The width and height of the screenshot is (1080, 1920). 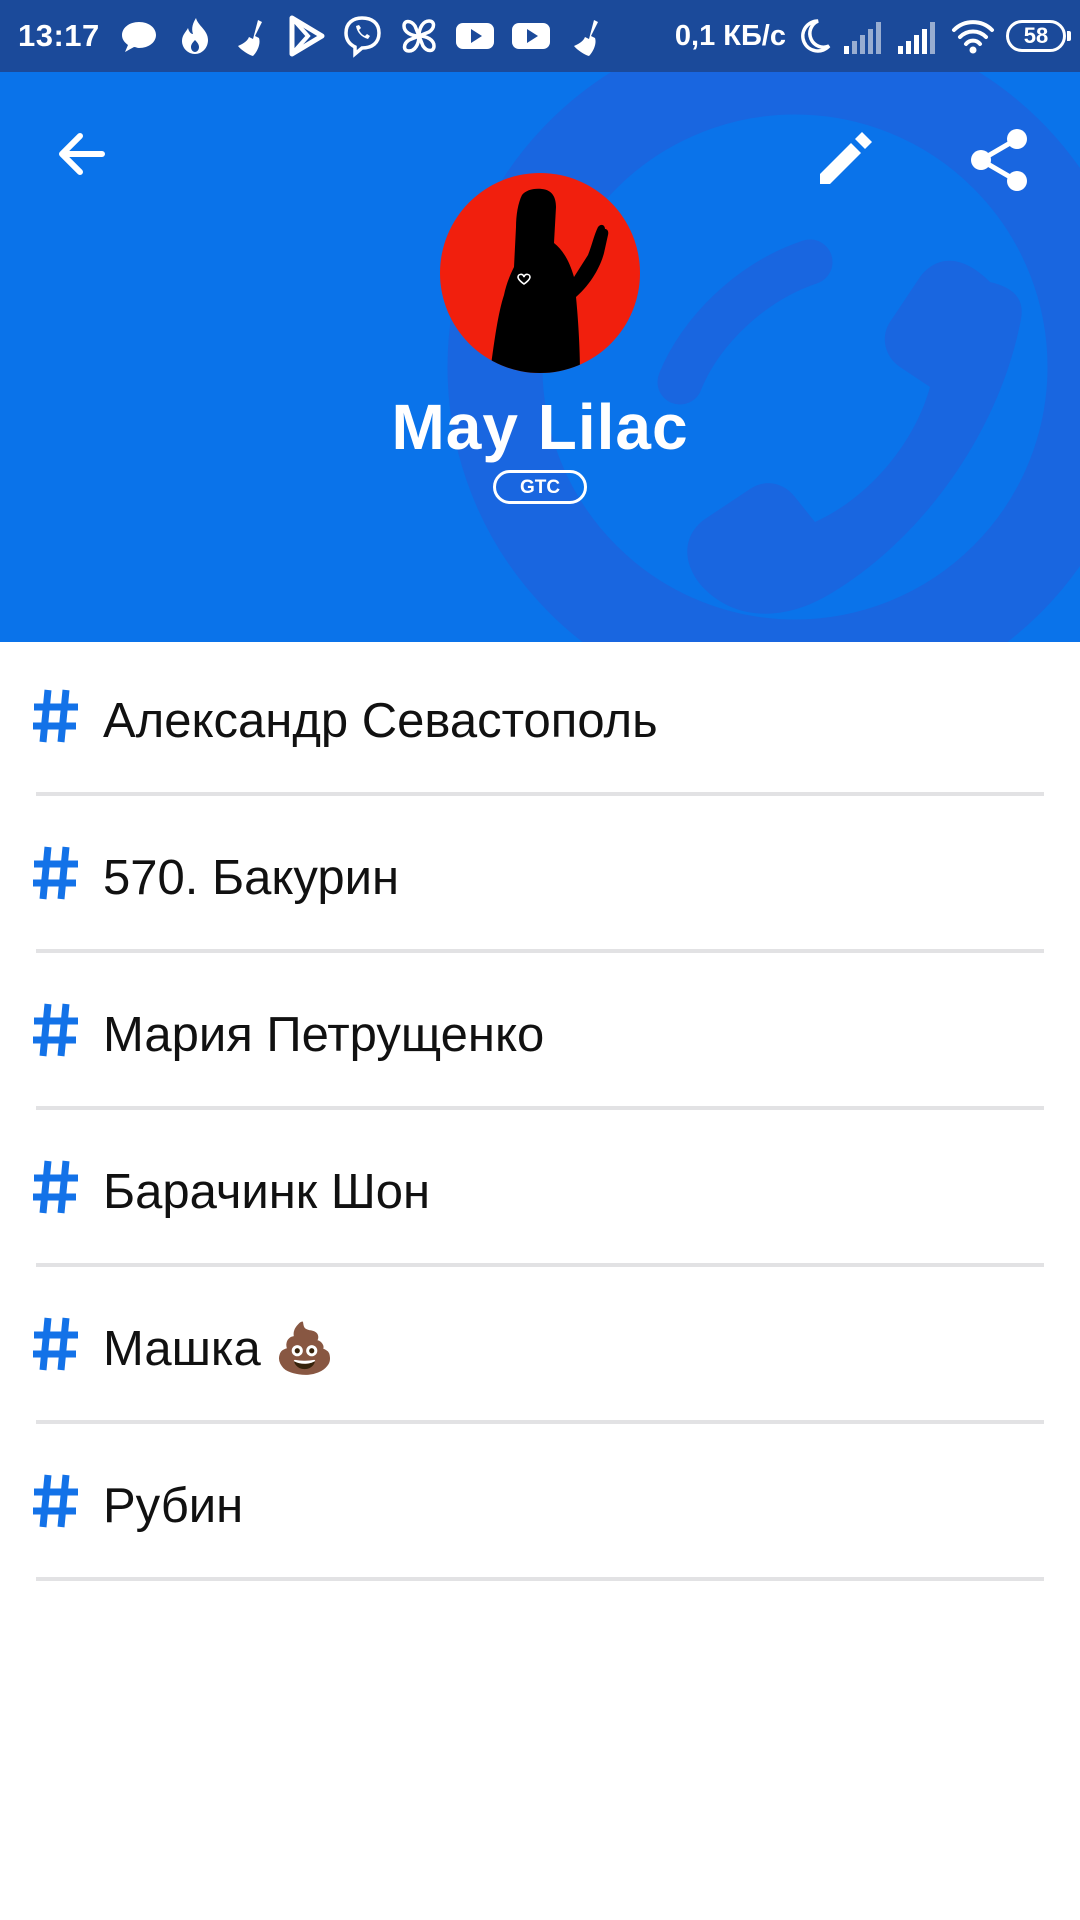 I want to click on edit-button, so click(x=845, y=159).